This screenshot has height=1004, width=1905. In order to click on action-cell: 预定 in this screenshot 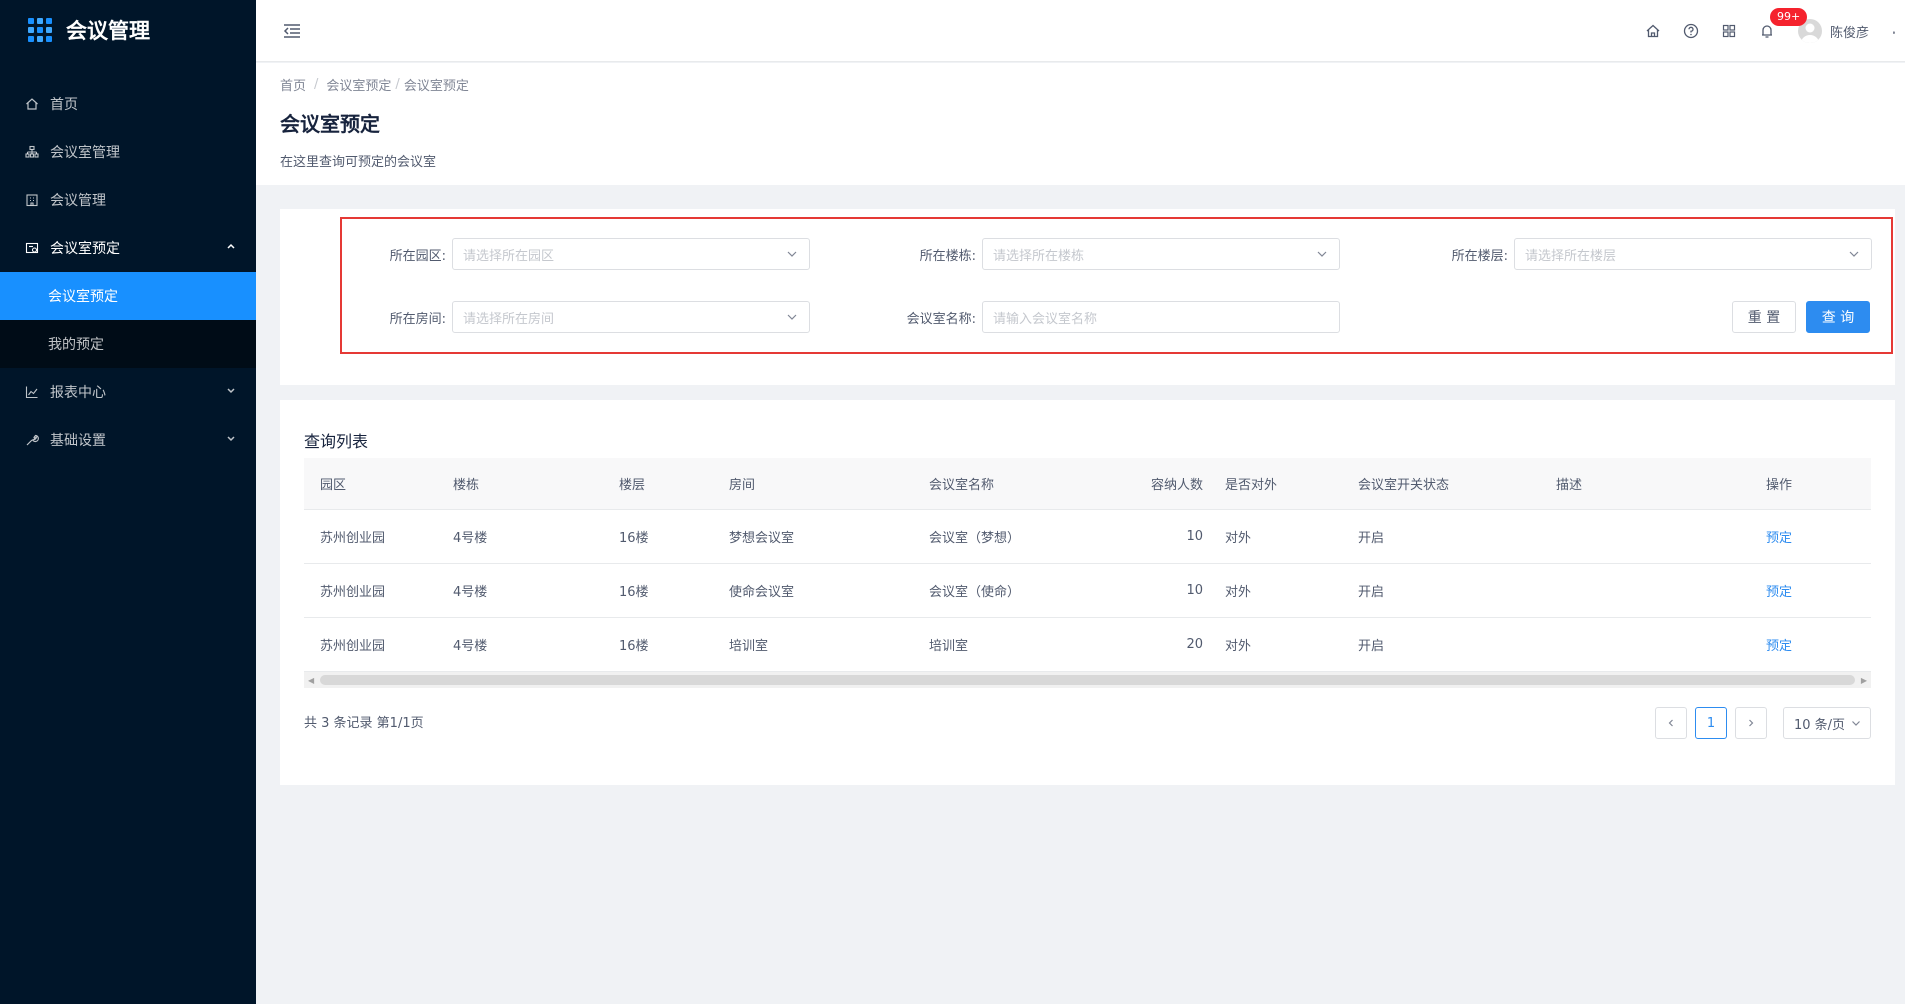, I will do `click(1810, 644)`.